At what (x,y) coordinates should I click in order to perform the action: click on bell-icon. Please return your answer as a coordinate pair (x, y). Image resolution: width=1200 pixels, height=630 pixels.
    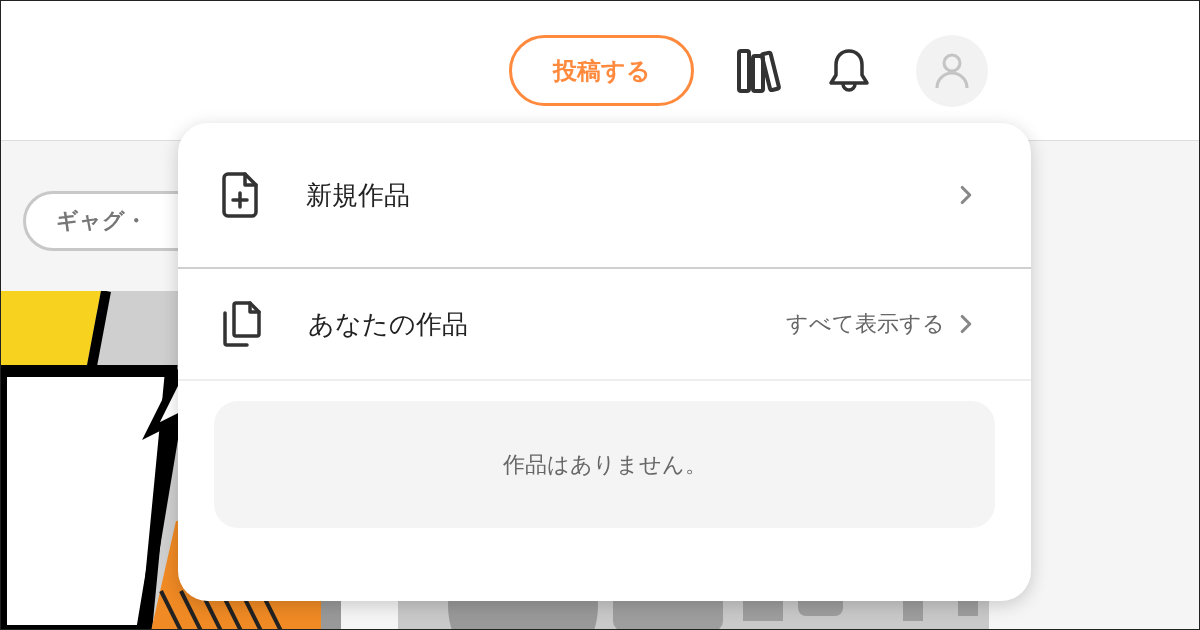
    Looking at the image, I should click on (849, 70).